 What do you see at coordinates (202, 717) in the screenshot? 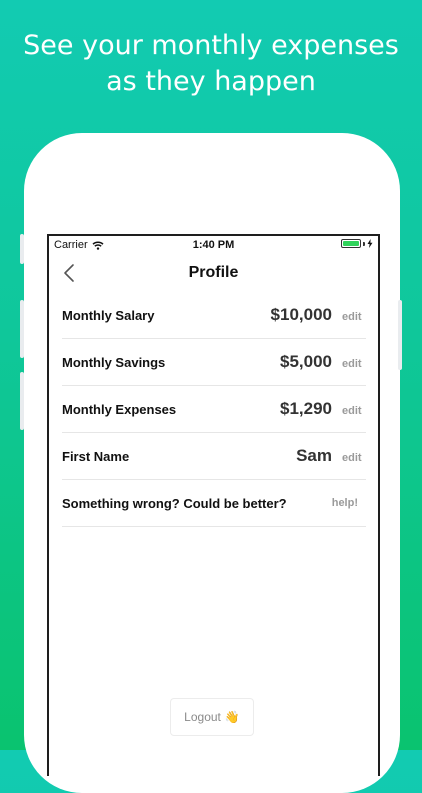
I see `logout-label: Logout` at bounding box center [202, 717].